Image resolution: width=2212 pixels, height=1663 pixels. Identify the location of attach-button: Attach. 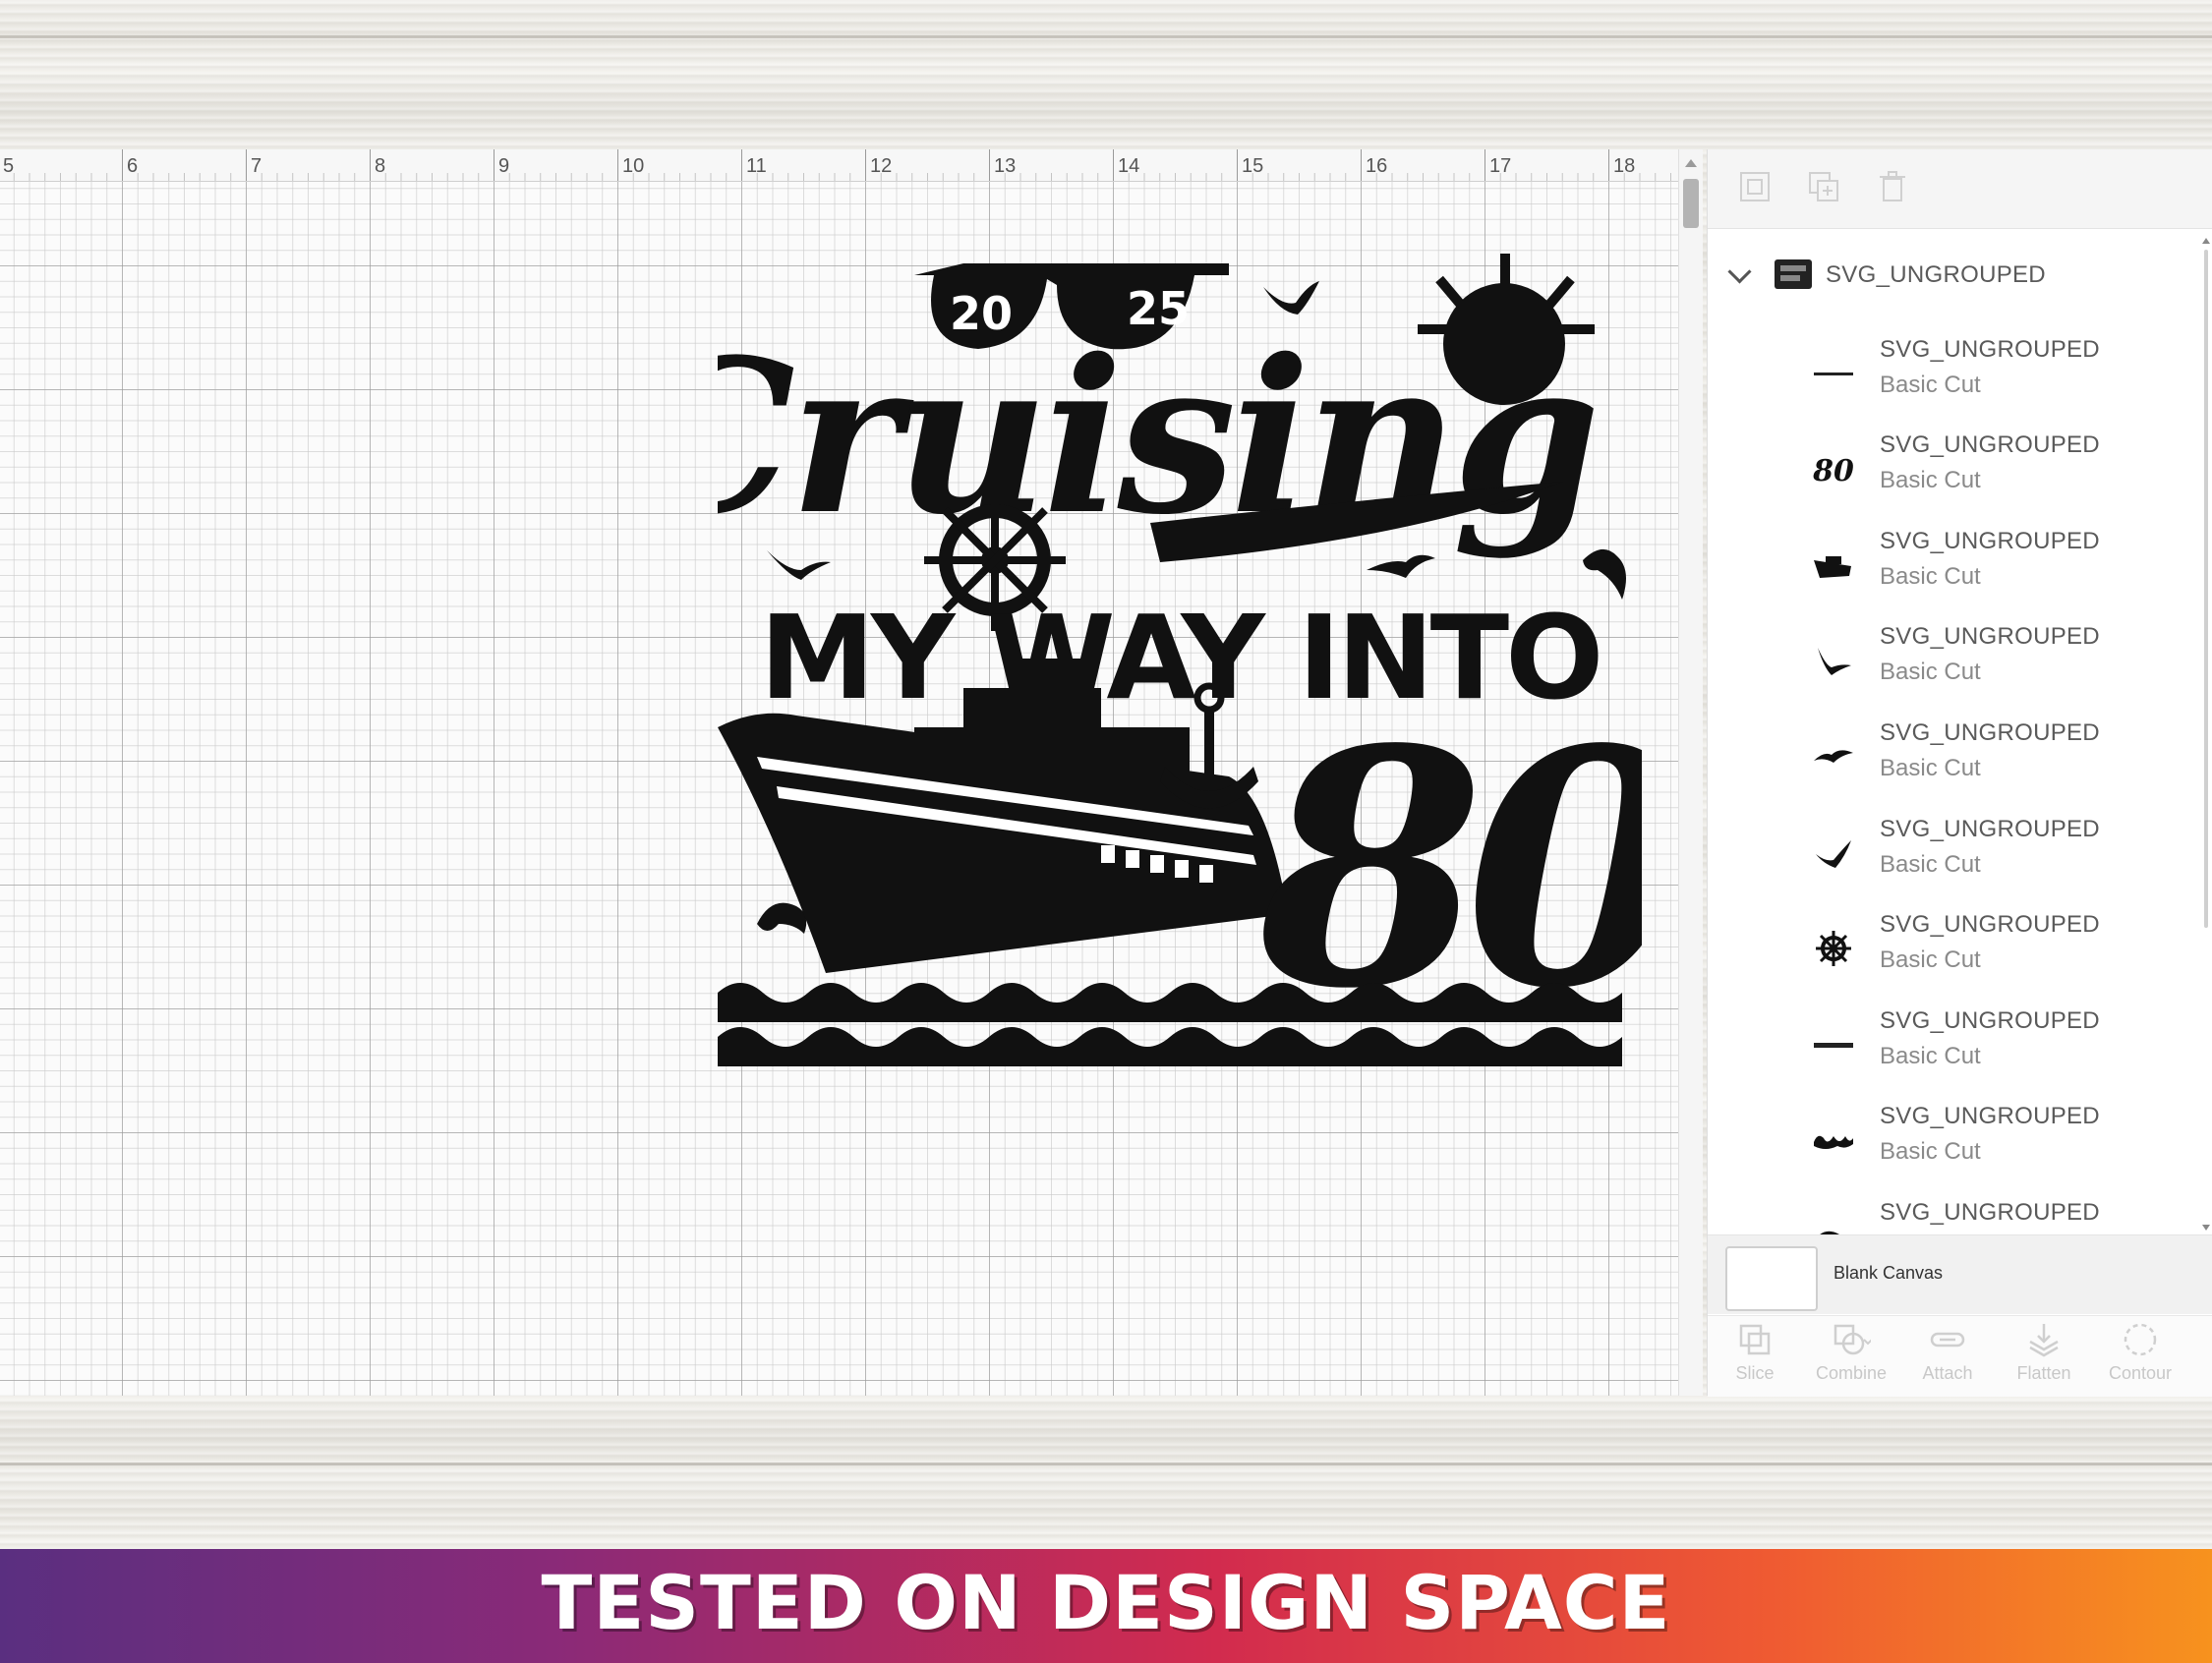
(1948, 1352).